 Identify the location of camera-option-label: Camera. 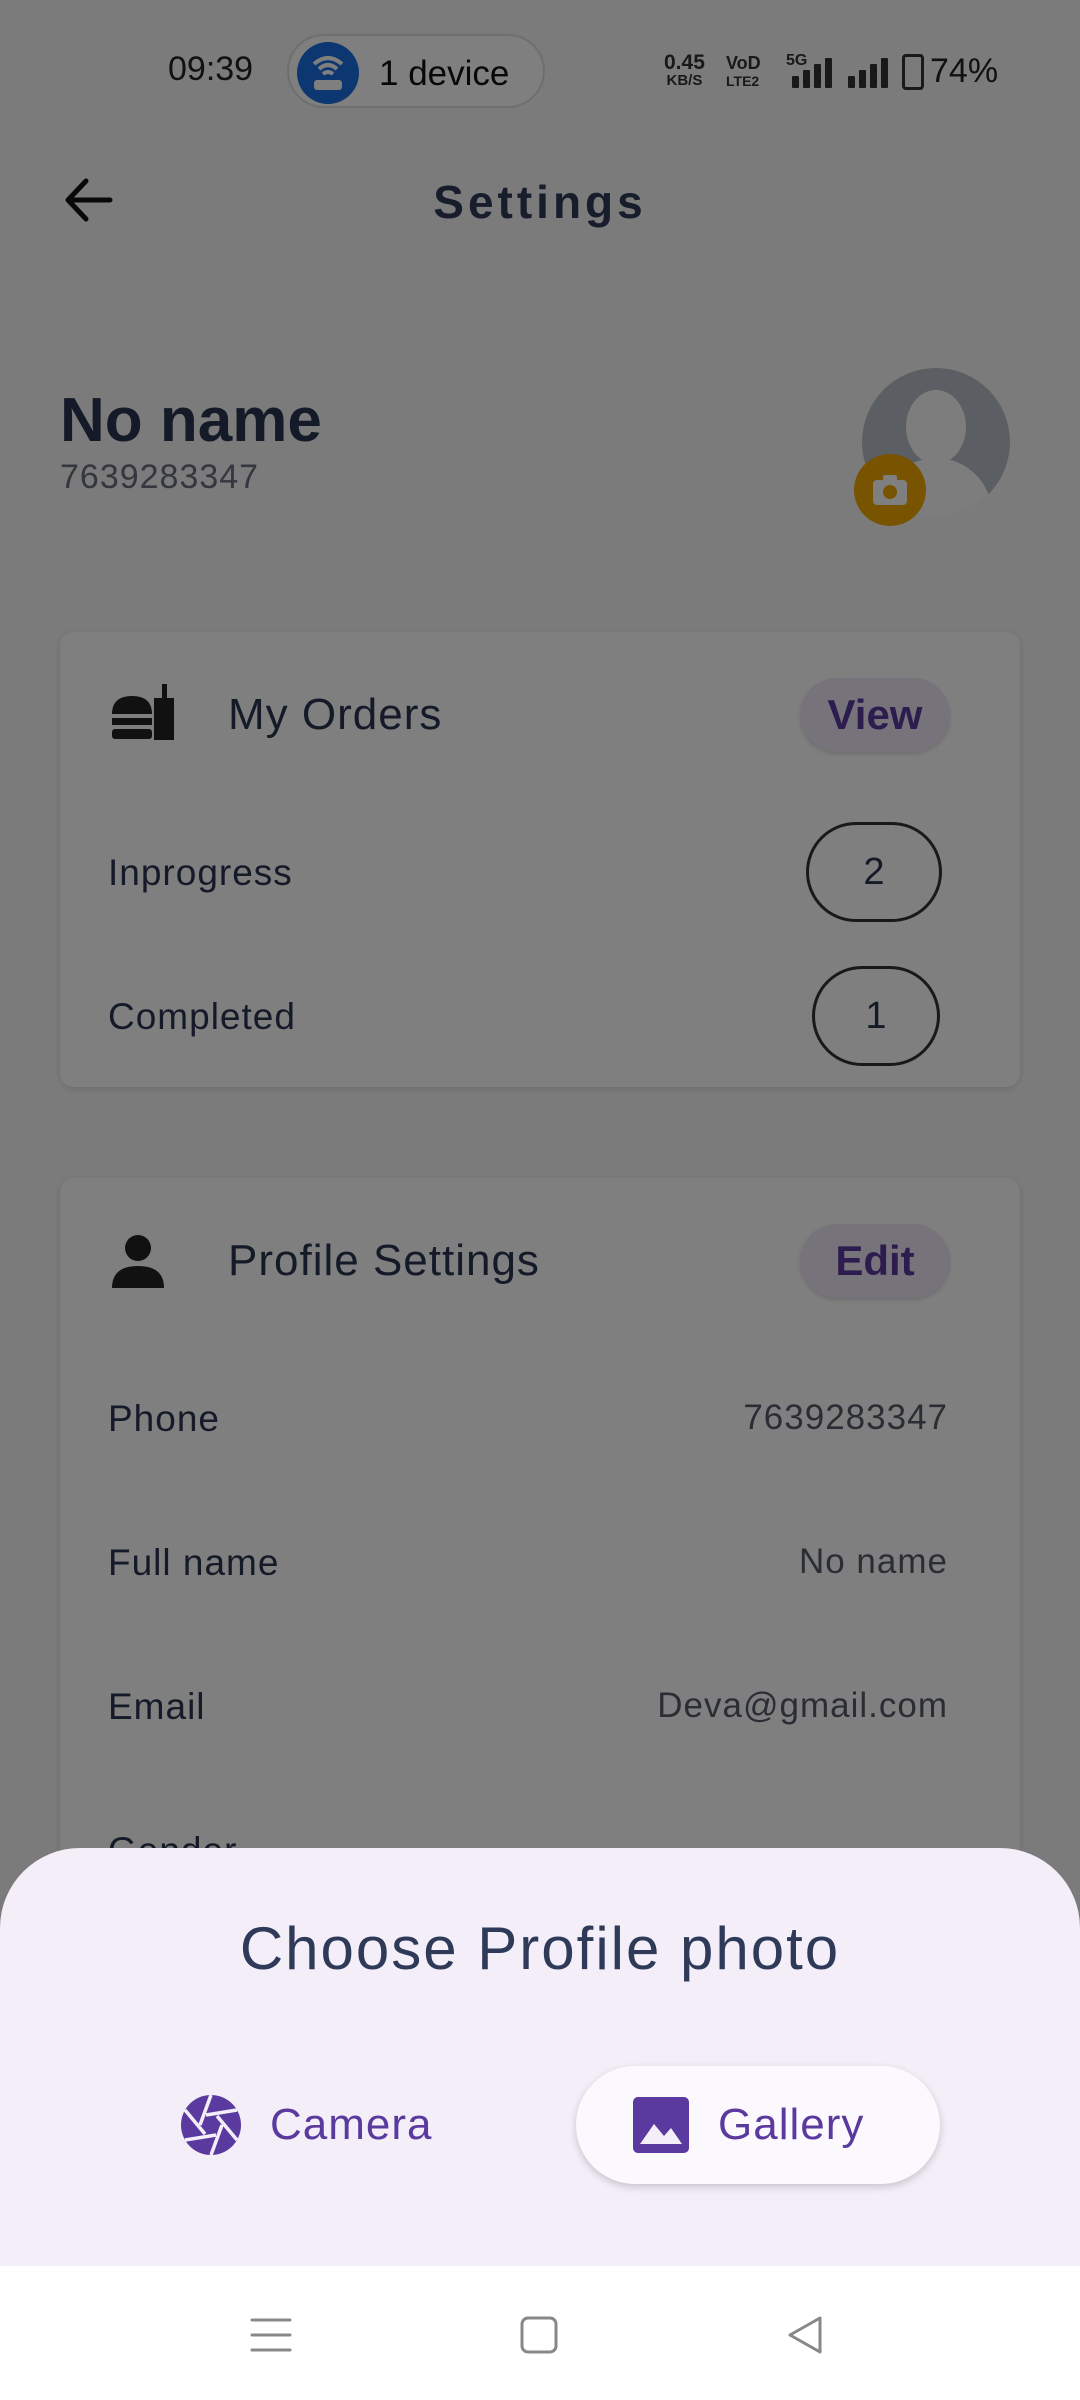
(351, 2124).